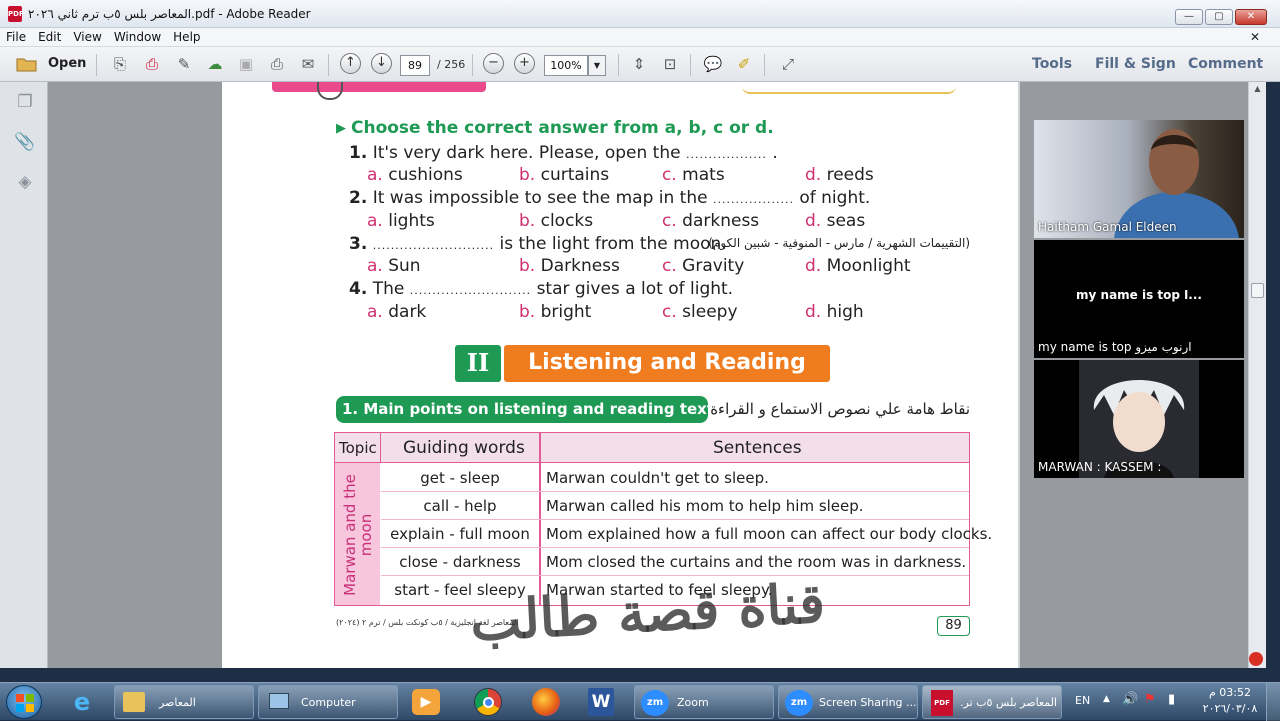 Image resolution: width=1280 pixels, height=721 pixels. Describe the element at coordinates (670, 64) in the screenshot. I see `fit-width-icon: ⊡` at that location.